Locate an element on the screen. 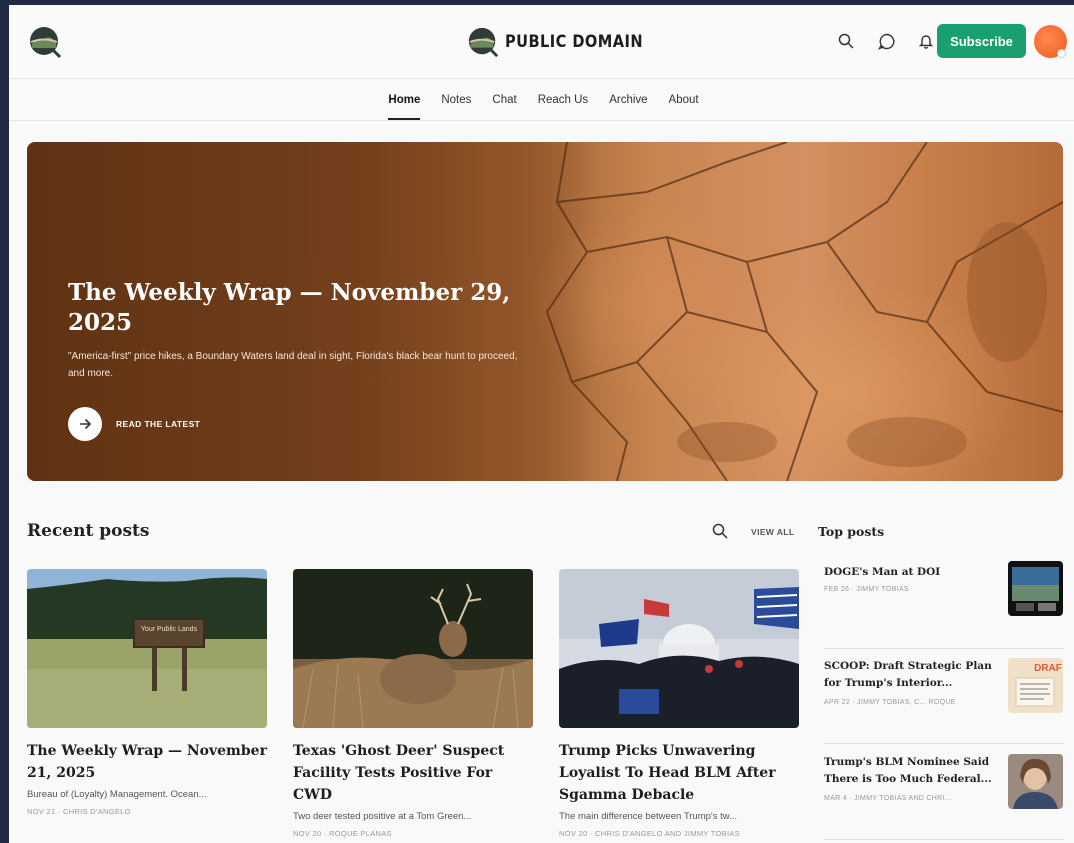  hero-title: The Weekly Wrap — November 29, 2025 is located at coordinates (293, 308).